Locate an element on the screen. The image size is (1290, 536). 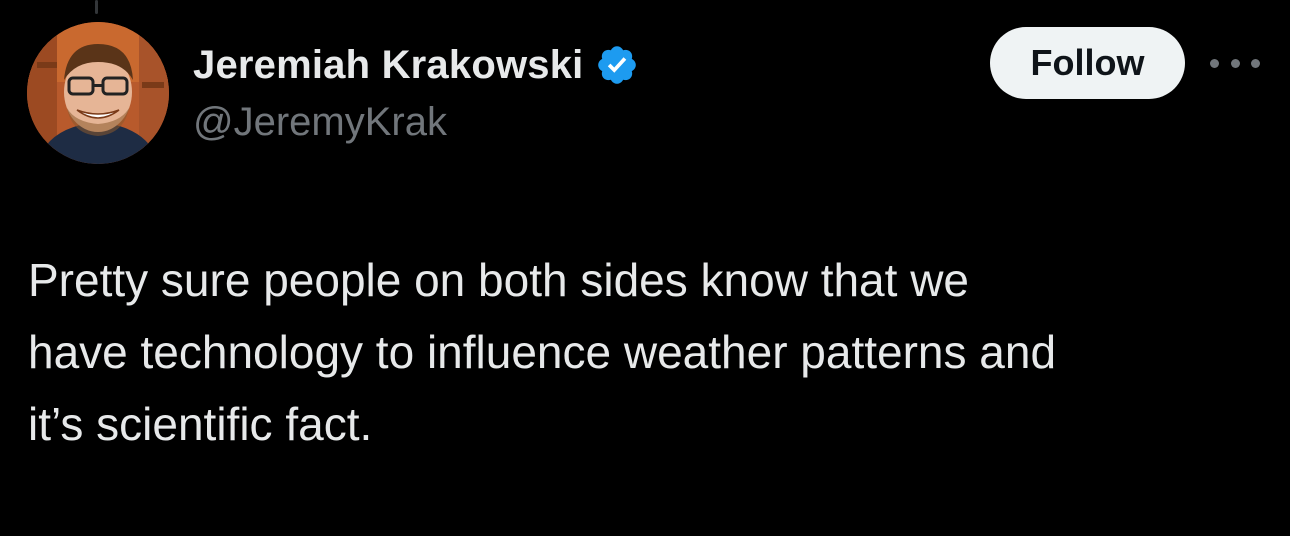
author-name-row: Jeremiah Krakowski is located at coordinates (416, 65).